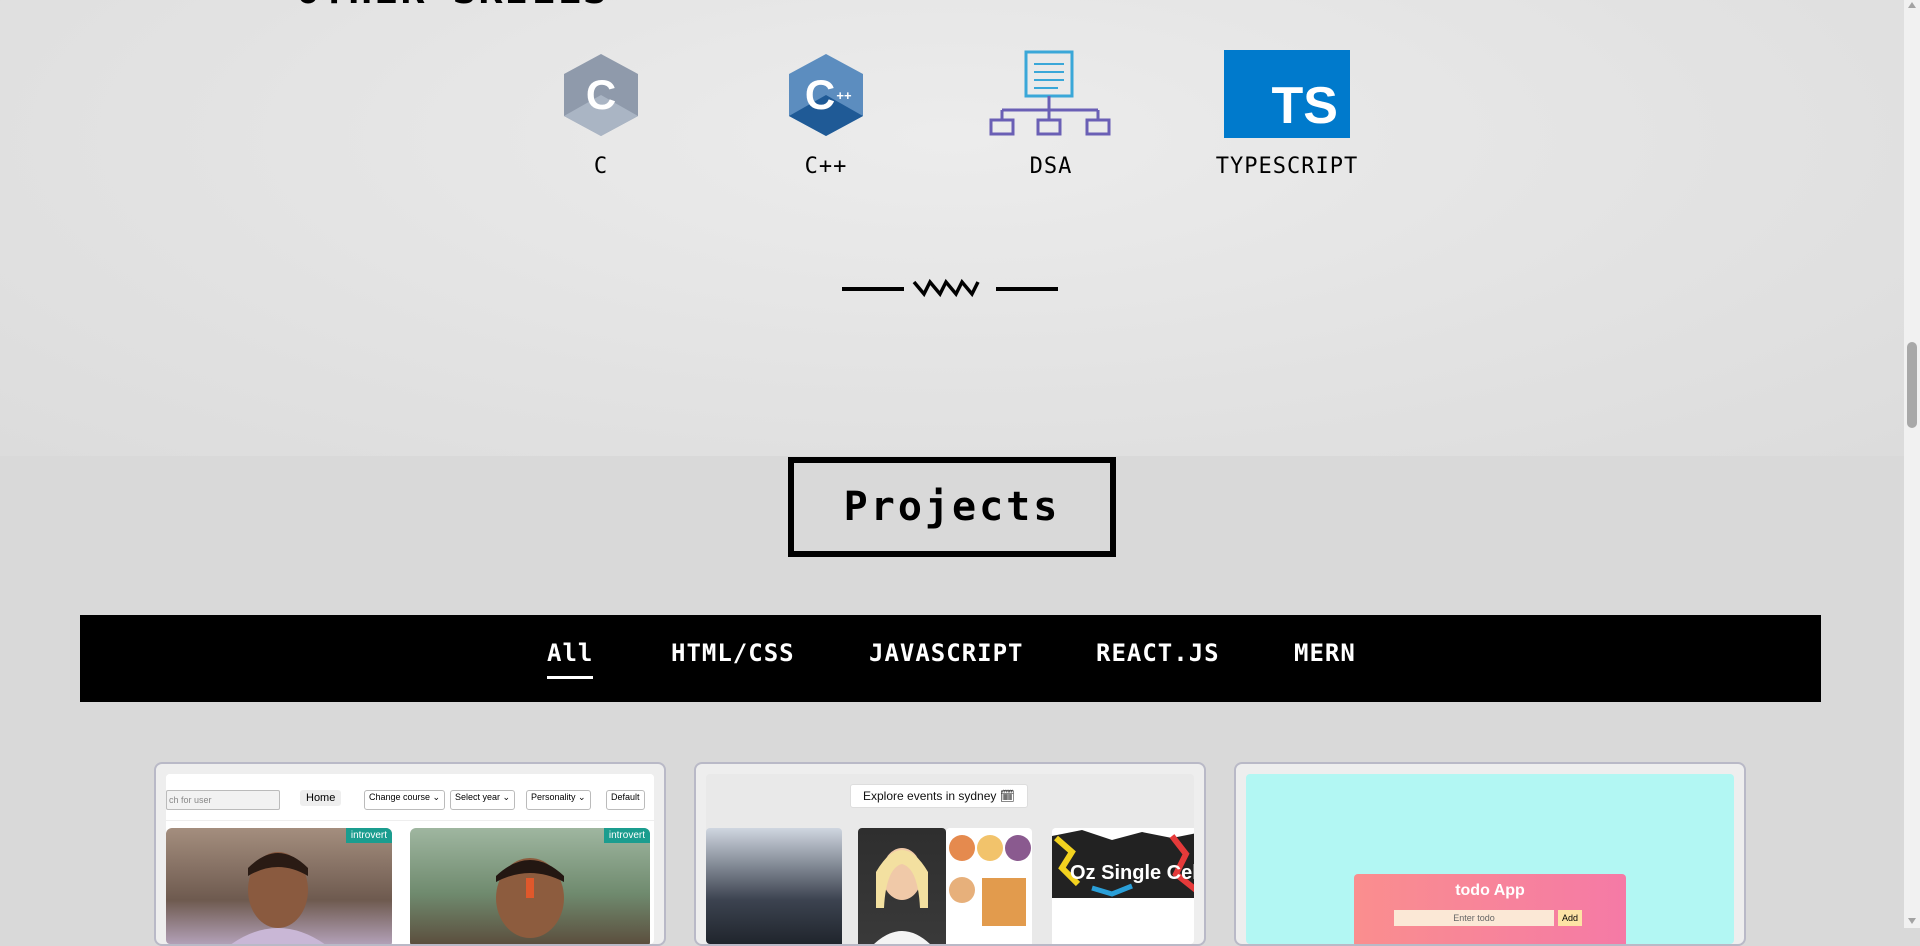 The image size is (1920, 946). What do you see at coordinates (1912, 5) in the screenshot?
I see `scroll-up-arrow-icon` at bounding box center [1912, 5].